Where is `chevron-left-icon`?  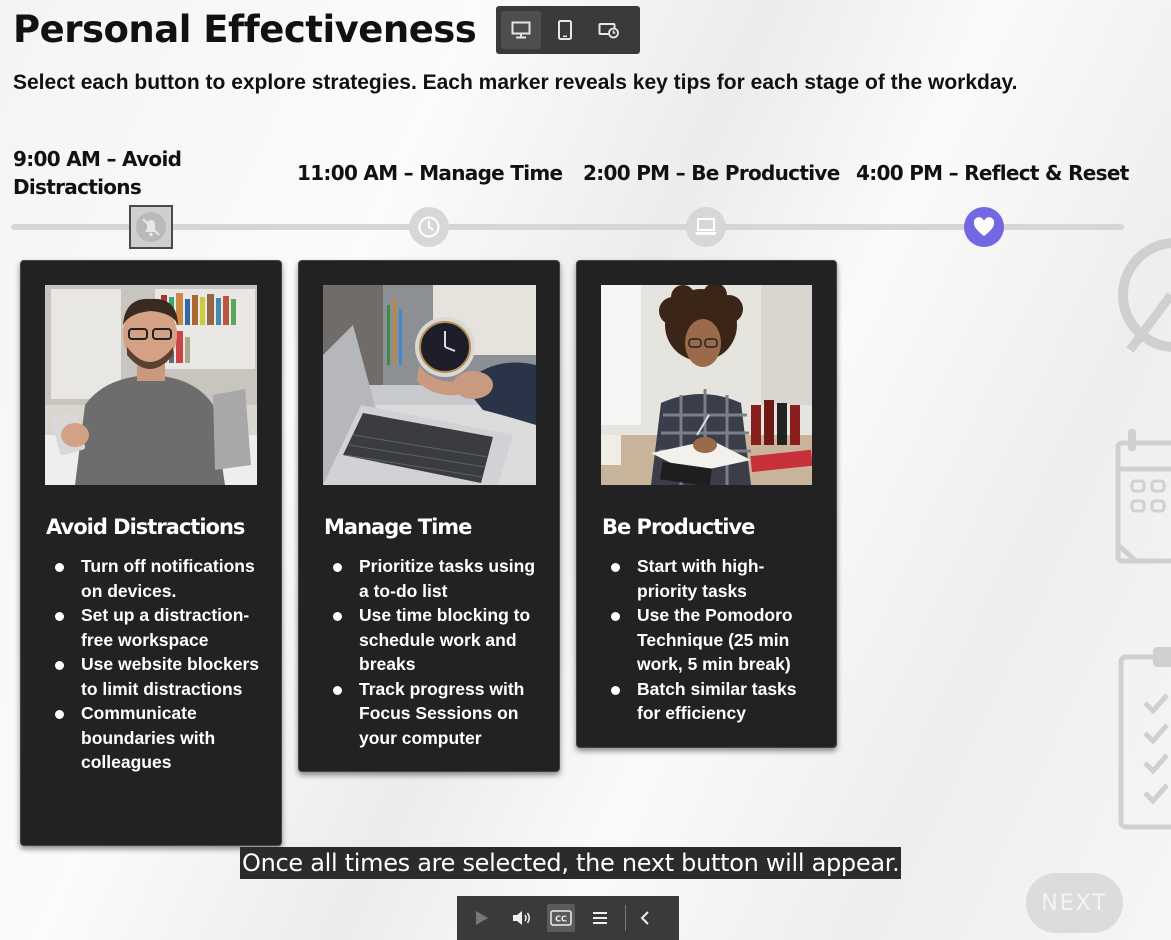
chevron-left-icon is located at coordinates (644, 918).